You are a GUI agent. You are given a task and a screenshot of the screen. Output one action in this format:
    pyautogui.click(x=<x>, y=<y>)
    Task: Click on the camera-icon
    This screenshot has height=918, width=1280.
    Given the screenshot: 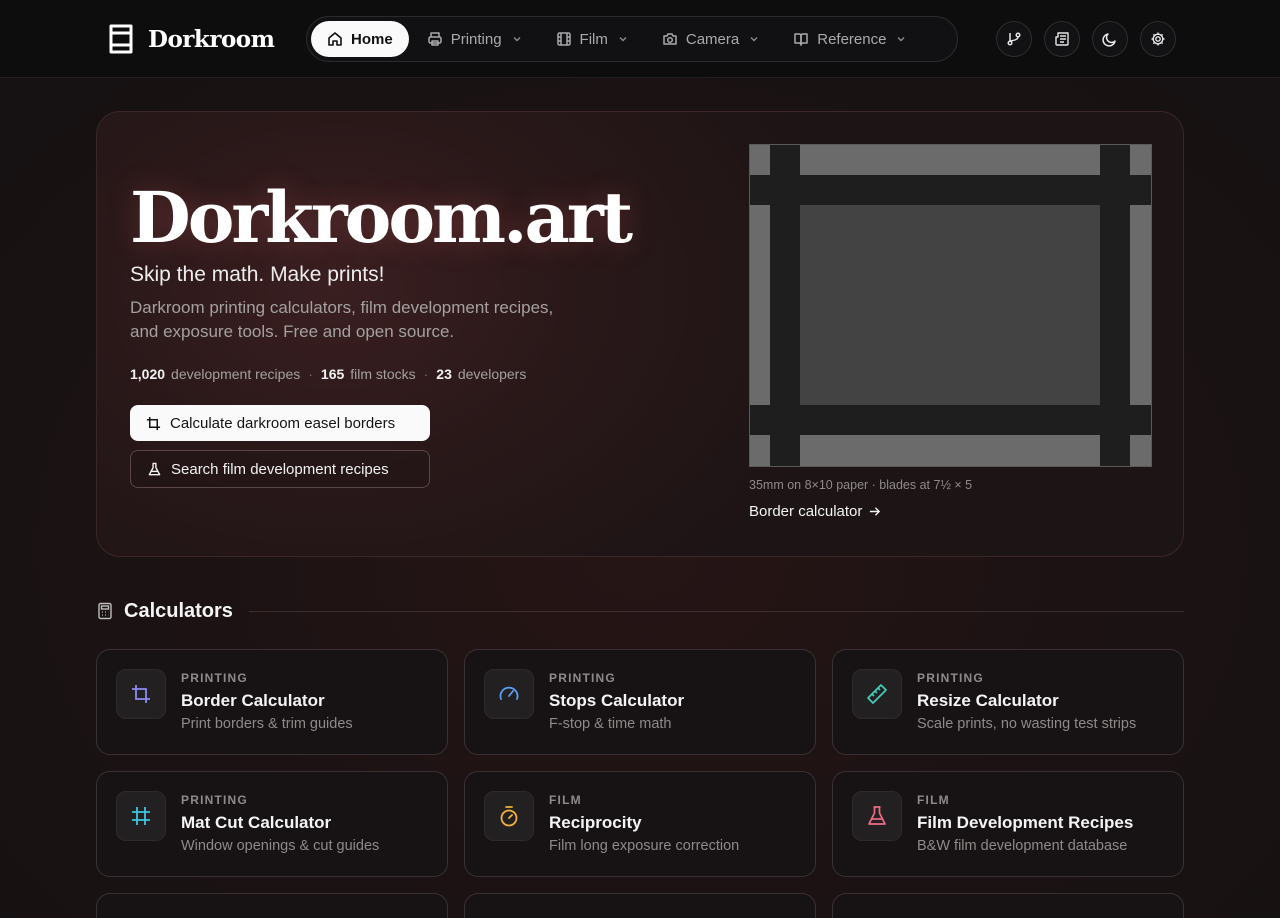 What is the action you would take?
    pyautogui.click(x=670, y=39)
    